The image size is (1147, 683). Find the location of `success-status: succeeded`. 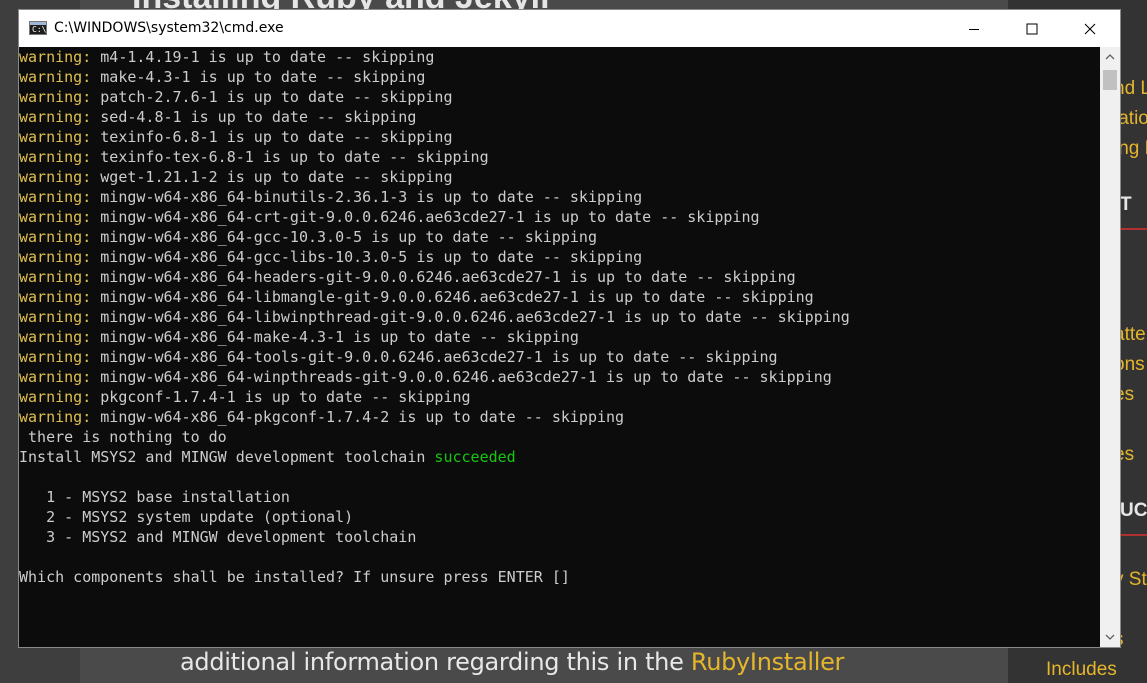

success-status: succeeded is located at coordinates (475, 457).